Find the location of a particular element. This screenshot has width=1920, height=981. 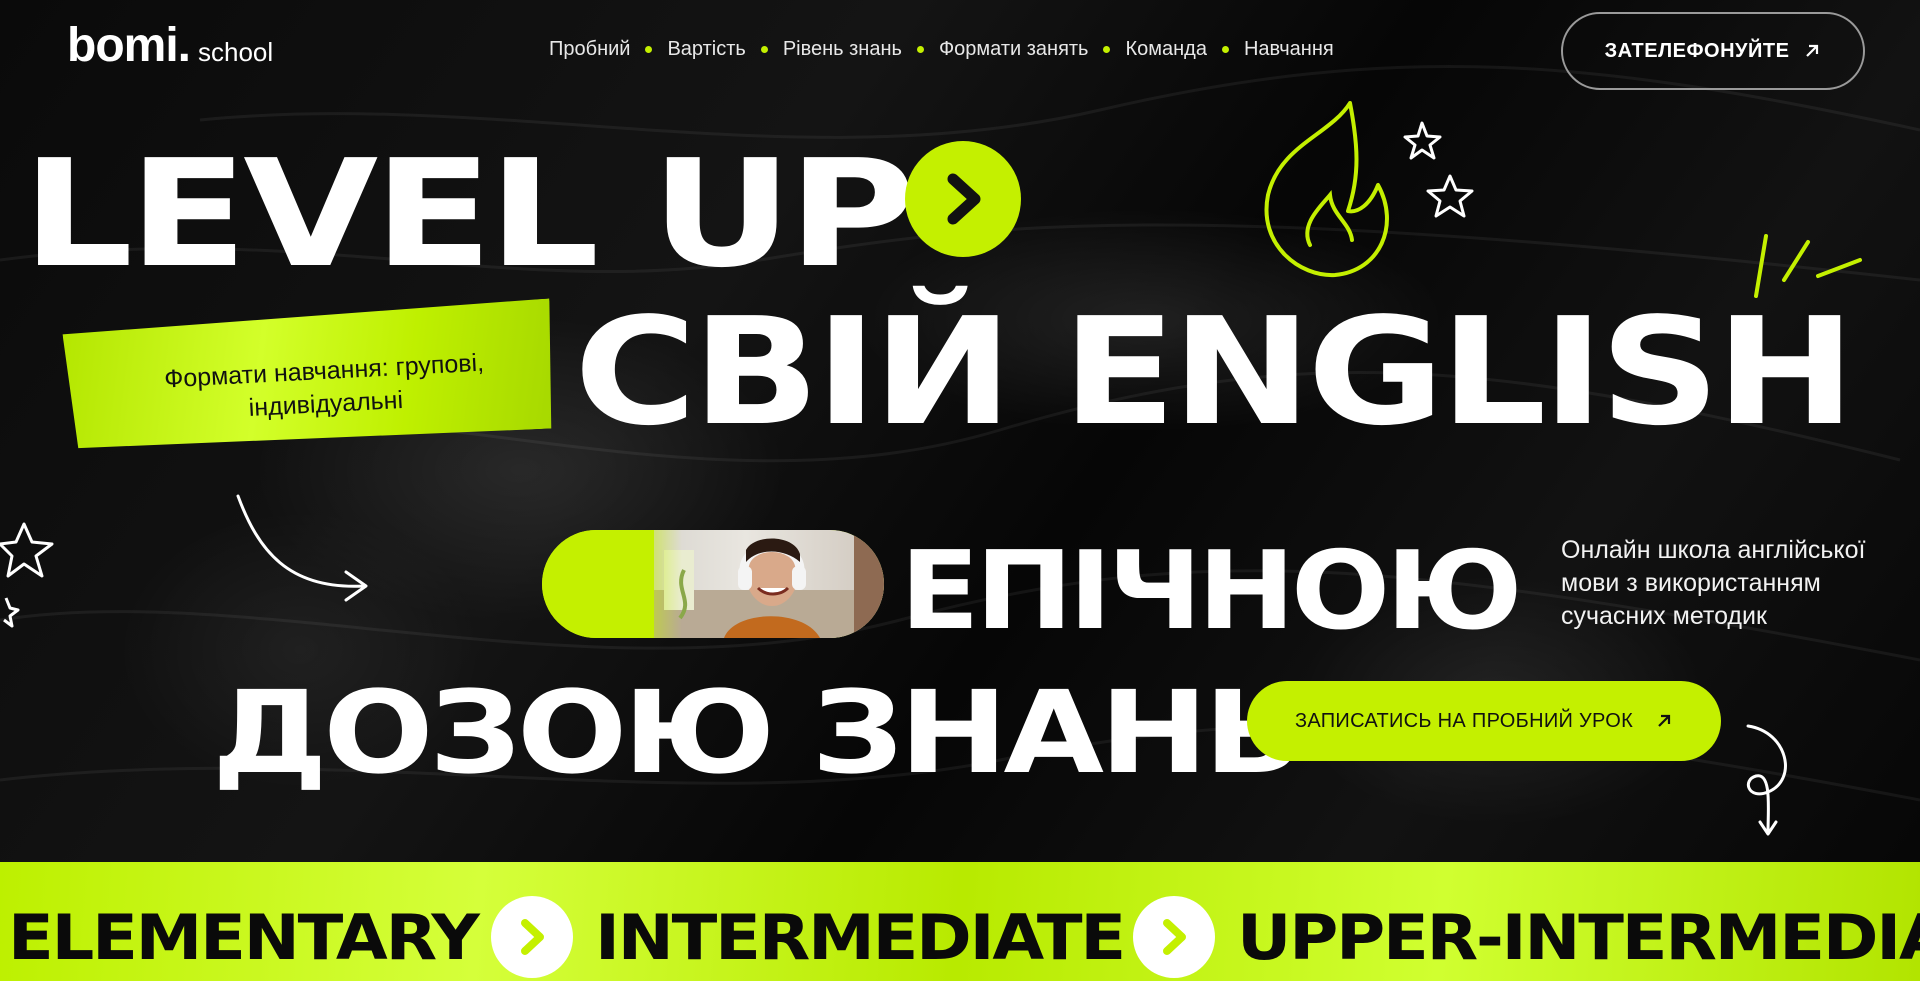

trial-lesson-button: ЗАПИСАТИСЬ НА ПРОБНИЙ УРОК is located at coordinates (1484, 721).